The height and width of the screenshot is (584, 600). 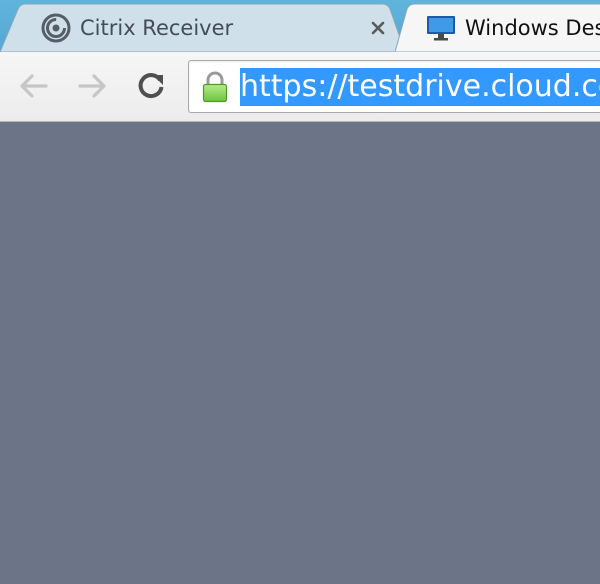 I want to click on address-bar: https://testdrive.cloud.com, so click(x=394, y=86).